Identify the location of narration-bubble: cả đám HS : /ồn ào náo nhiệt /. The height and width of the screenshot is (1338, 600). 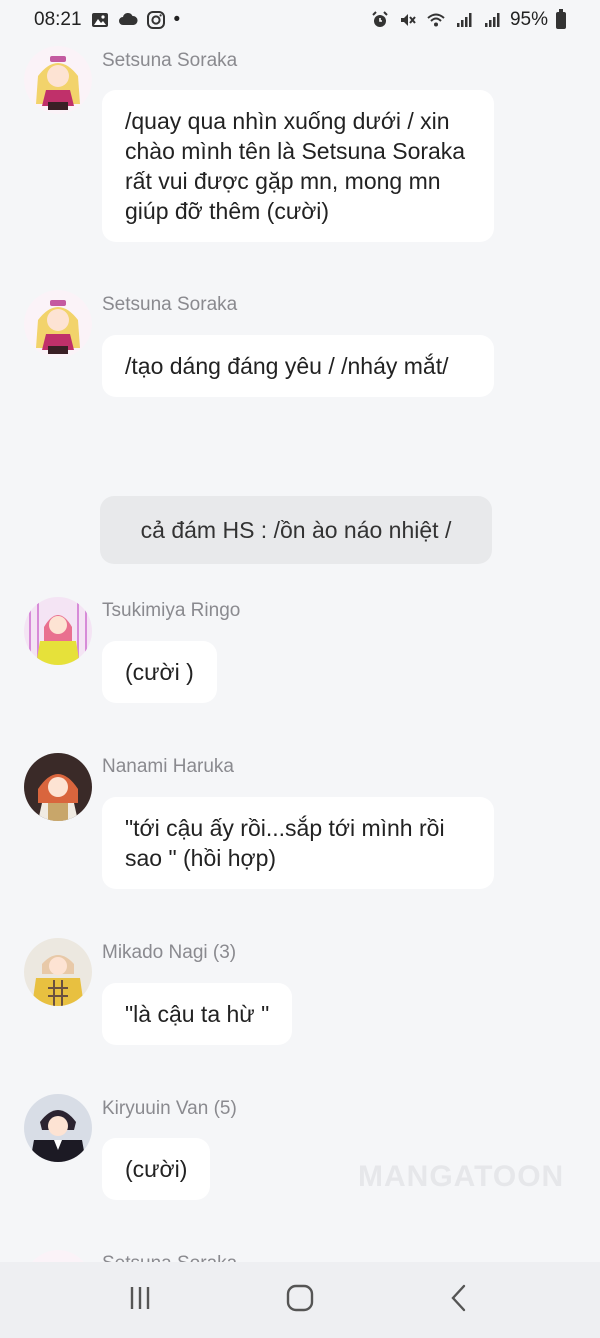
(296, 530).